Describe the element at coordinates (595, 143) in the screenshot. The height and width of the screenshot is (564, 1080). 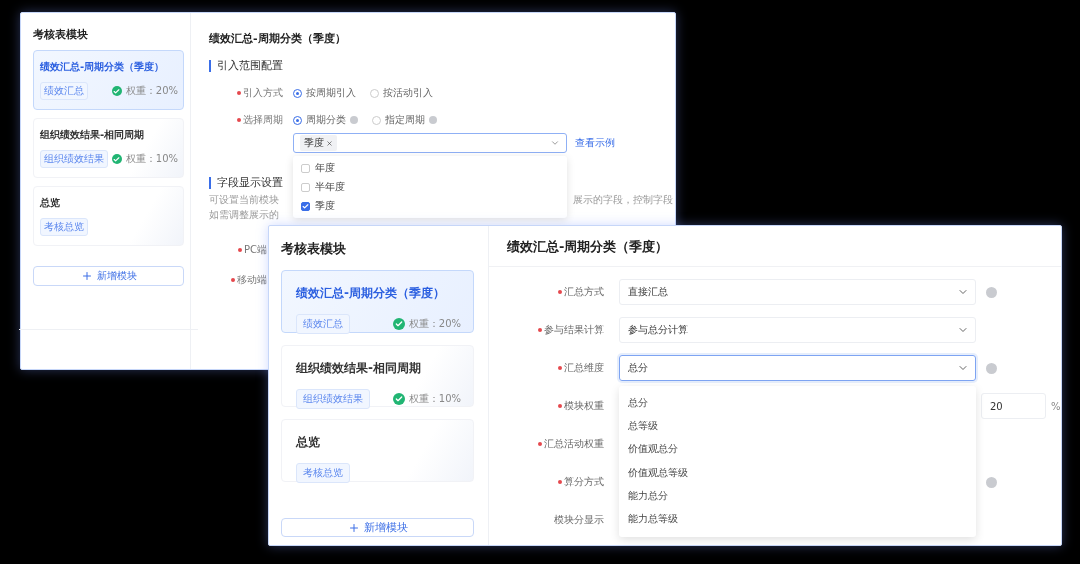
I see `view-example-link: 查看示例` at that location.